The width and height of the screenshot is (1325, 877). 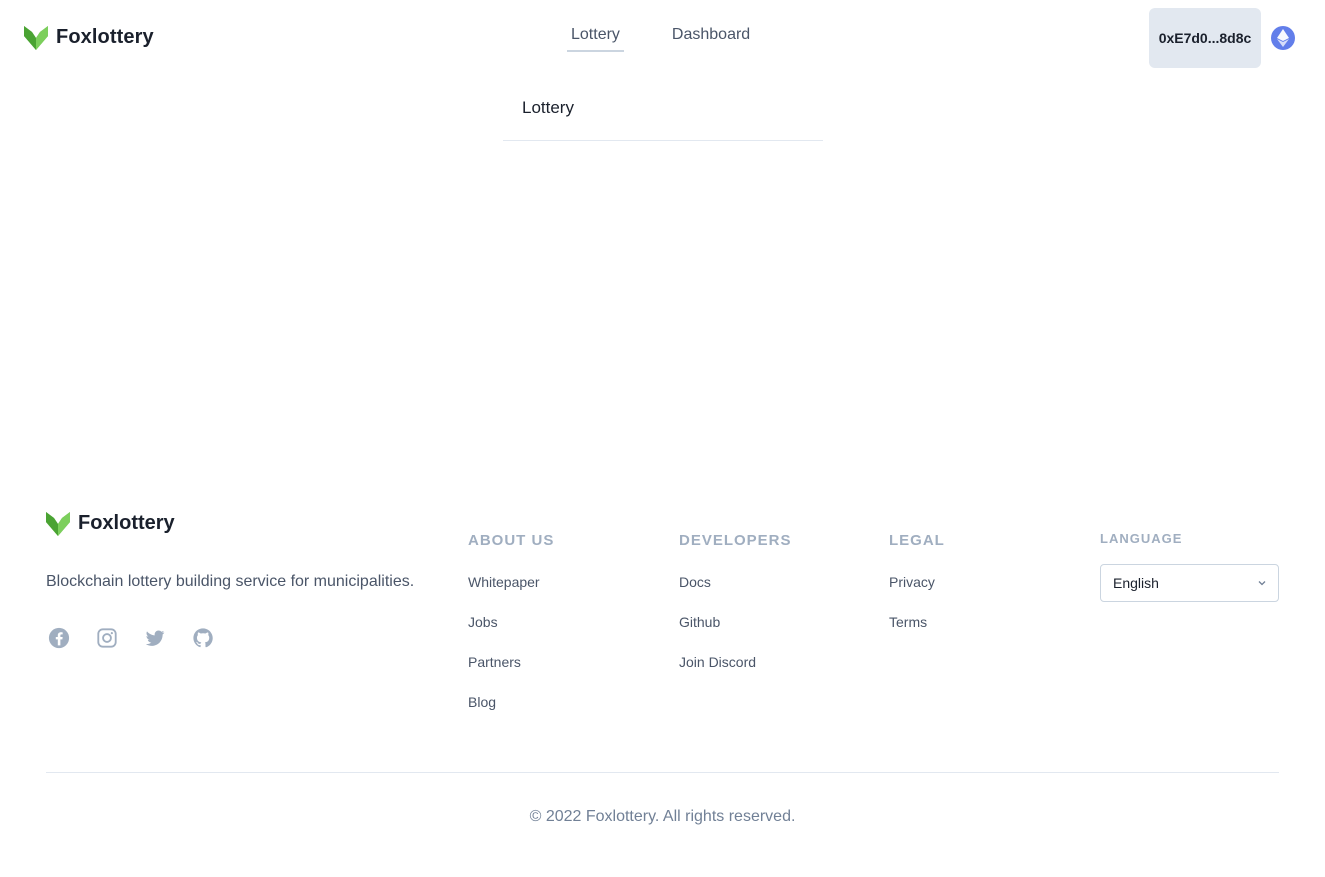 What do you see at coordinates (711, 37) in the screenshot?
I see `nav-tab-dashboard: Dashboard` at bounding box center [711, 37].